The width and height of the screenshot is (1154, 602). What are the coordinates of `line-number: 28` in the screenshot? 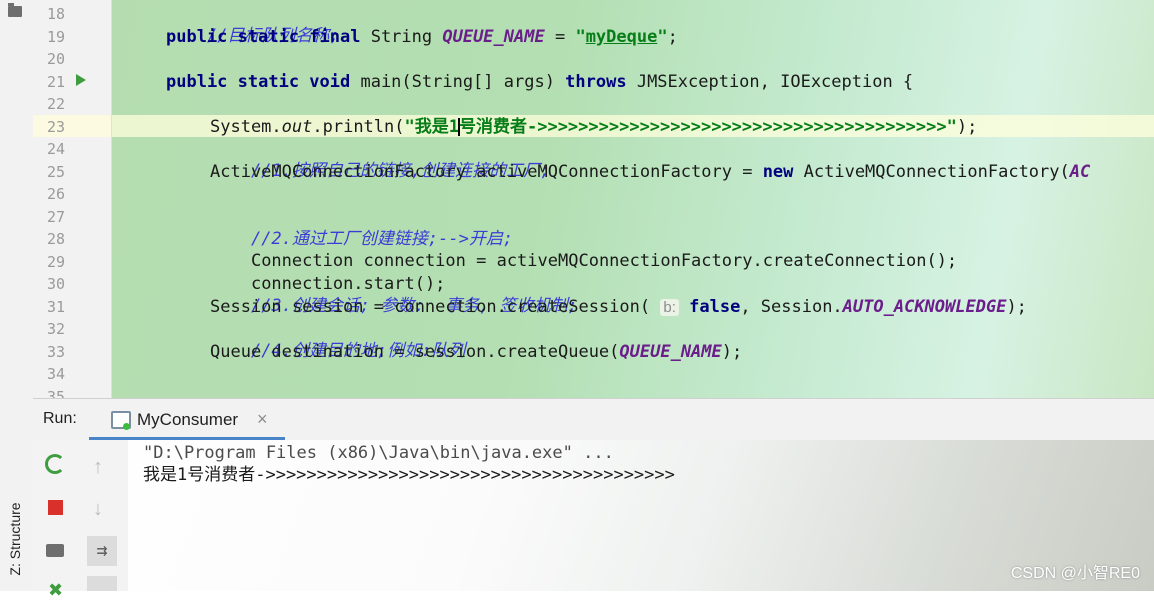 It's located at (55, 239).